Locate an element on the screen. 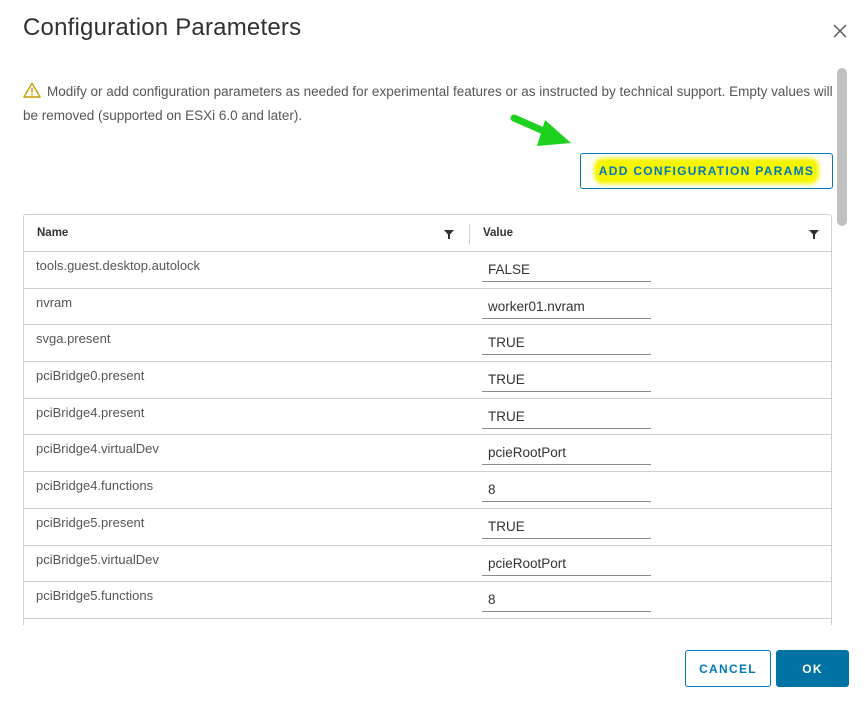  table-row: pciBridge5.virtualDev is located at coordinates (427, 564).